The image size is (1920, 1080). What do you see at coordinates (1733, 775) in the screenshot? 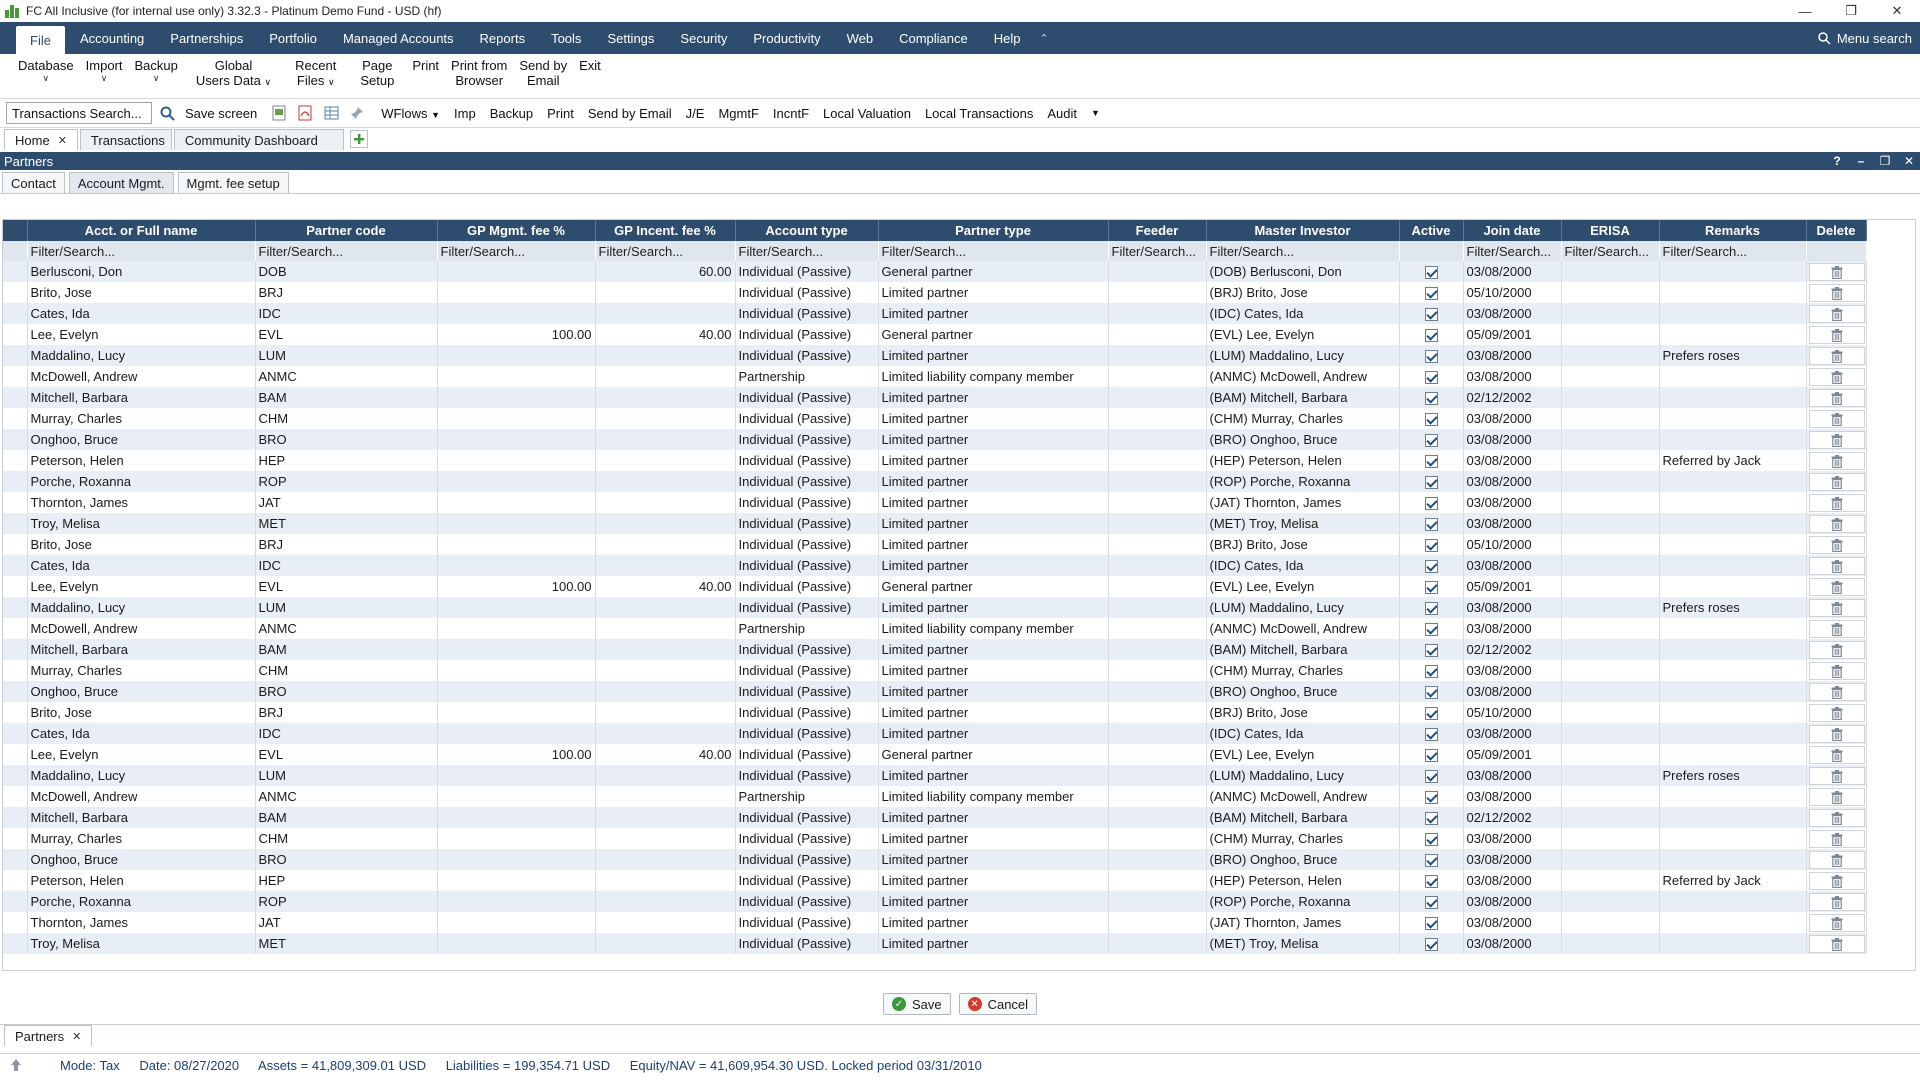
I see `cell-remarks: Prefers roses` at bounding box center [1733, 775].